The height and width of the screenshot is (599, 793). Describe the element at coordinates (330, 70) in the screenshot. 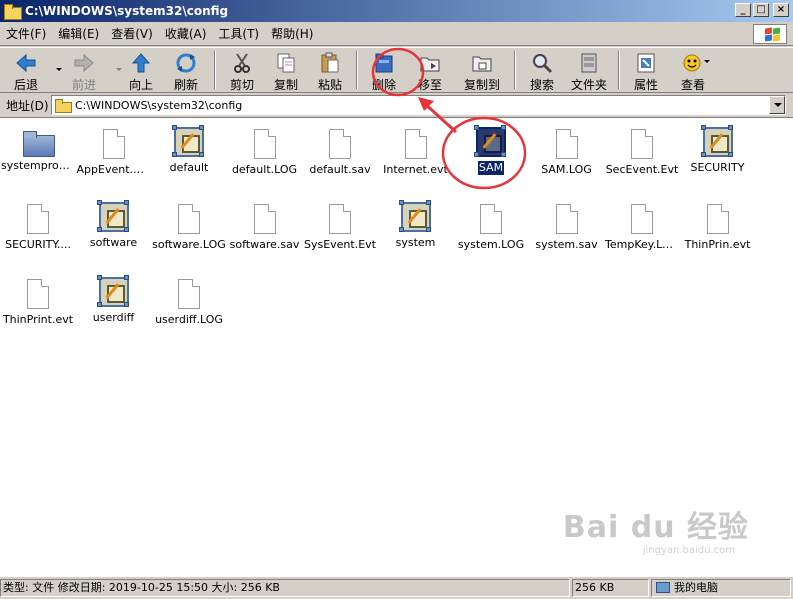

I see `paste-button: 粘贴` at that location.